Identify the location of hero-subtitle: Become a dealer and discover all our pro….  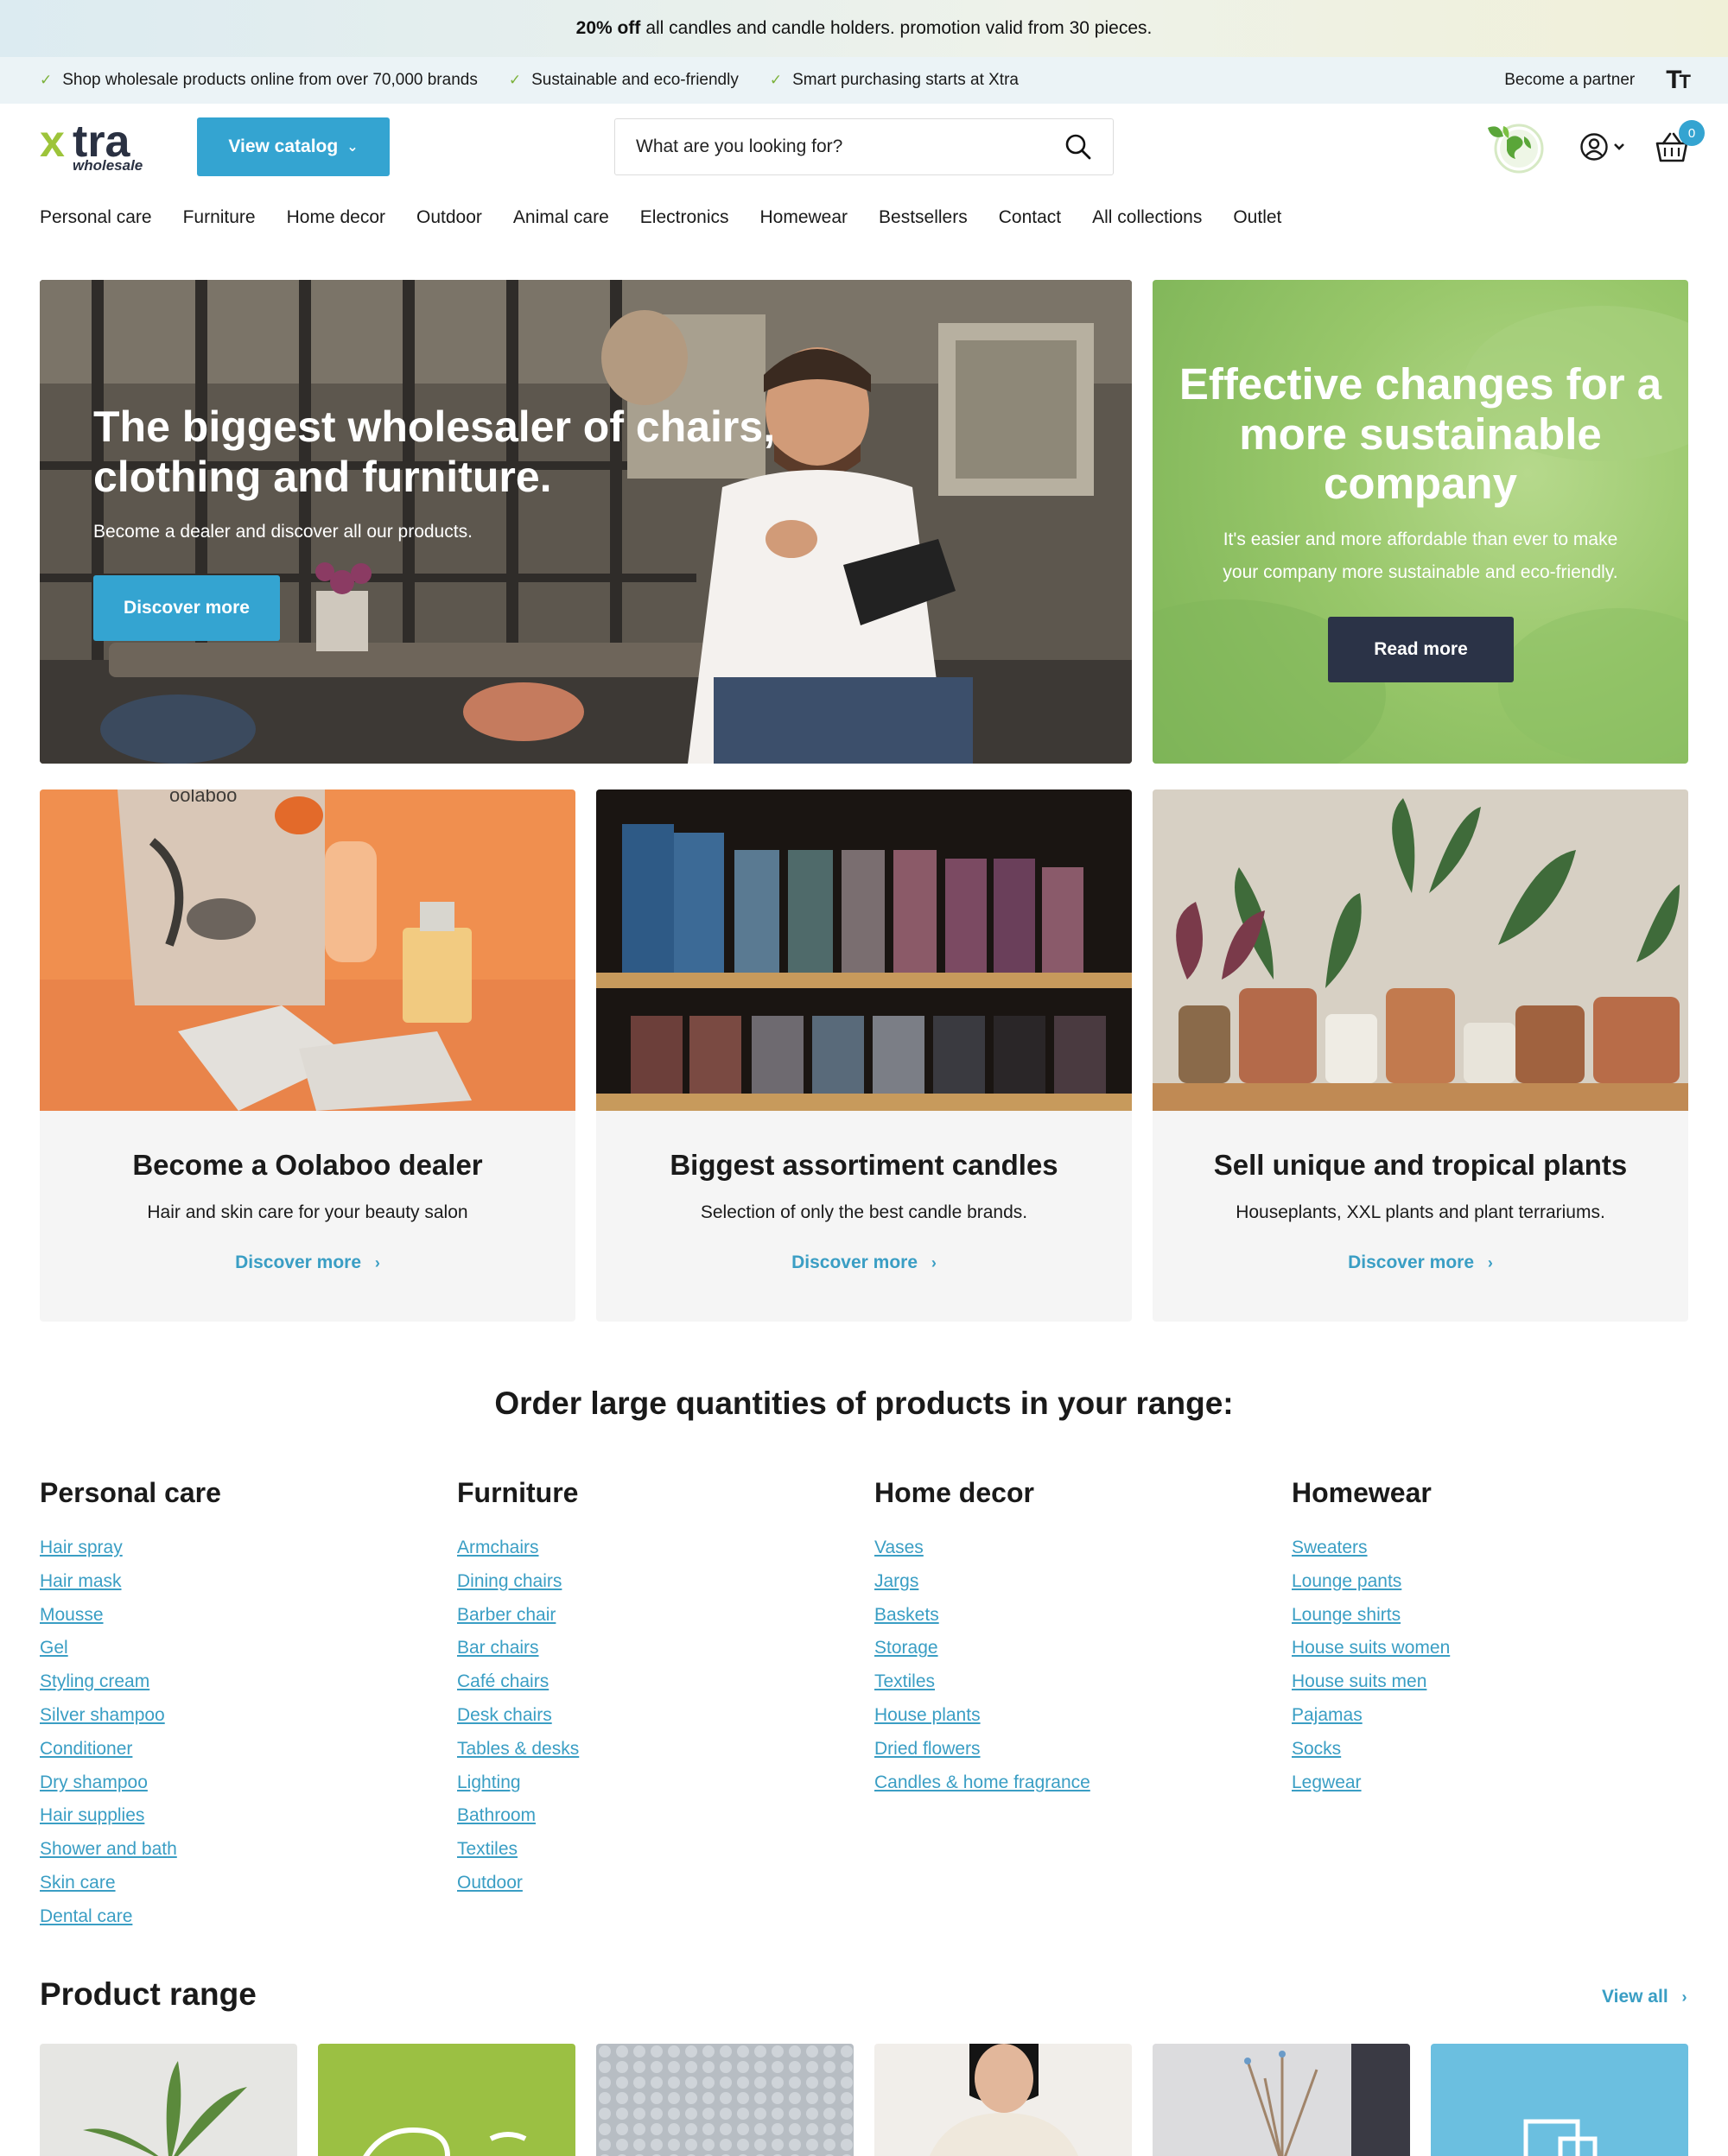
(283, 532).